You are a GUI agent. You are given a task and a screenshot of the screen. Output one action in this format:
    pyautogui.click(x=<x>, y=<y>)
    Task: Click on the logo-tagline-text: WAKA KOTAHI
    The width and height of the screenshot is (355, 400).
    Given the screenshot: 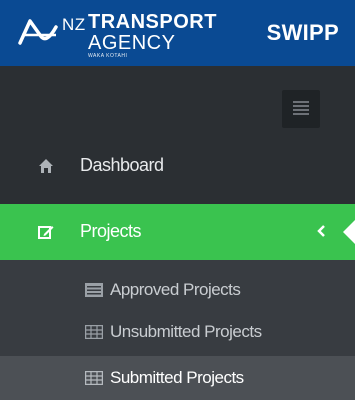 What is the action you would take?
    pyautogui.click(x=108, y=56)
    